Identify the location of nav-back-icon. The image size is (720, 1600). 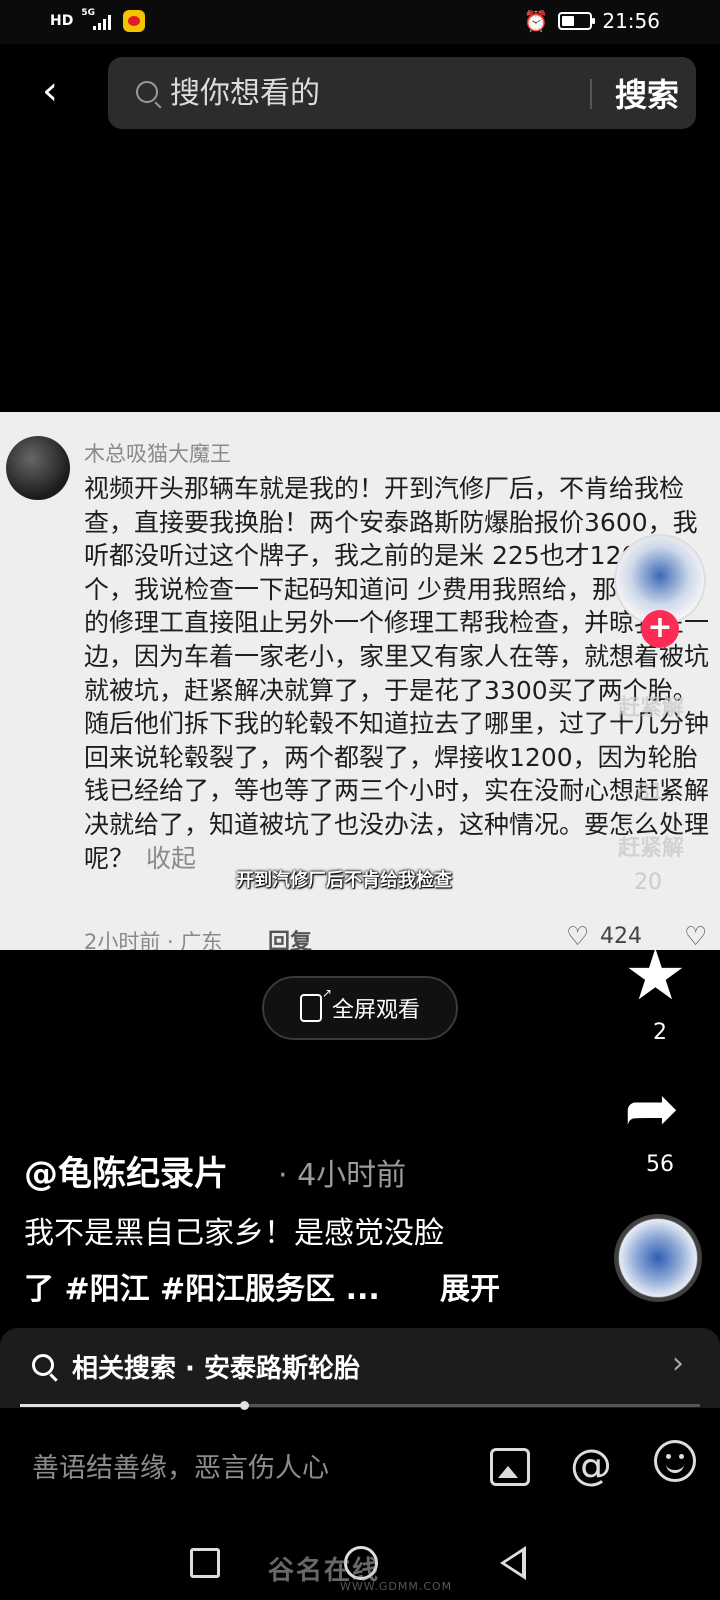
(513, 1563).